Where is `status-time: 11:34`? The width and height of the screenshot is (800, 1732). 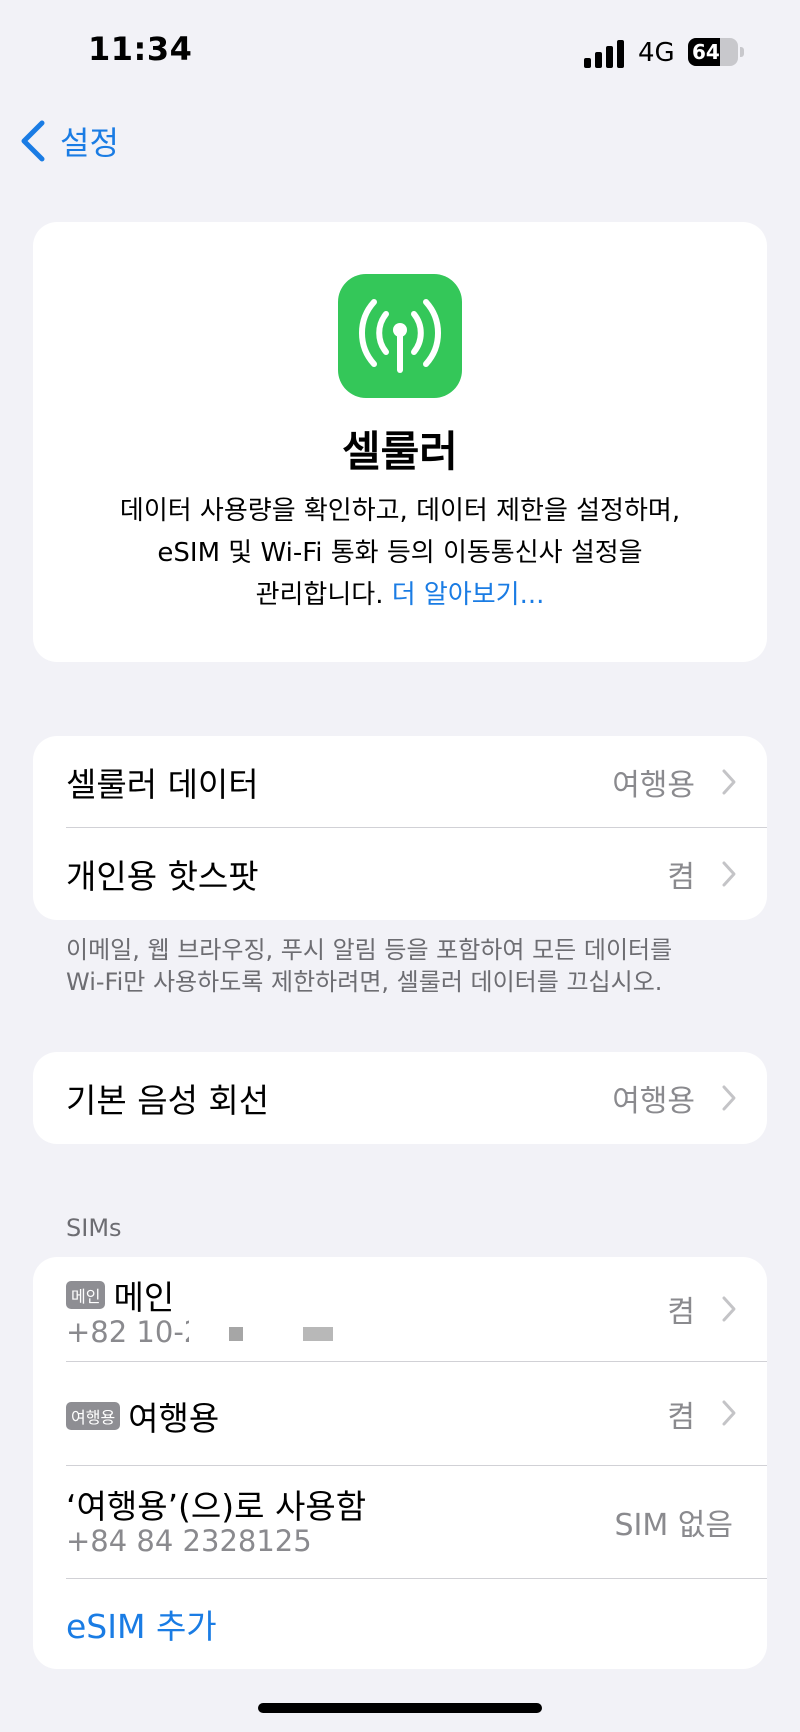
status-time: 11:34 is located at coordinates (140, 49).